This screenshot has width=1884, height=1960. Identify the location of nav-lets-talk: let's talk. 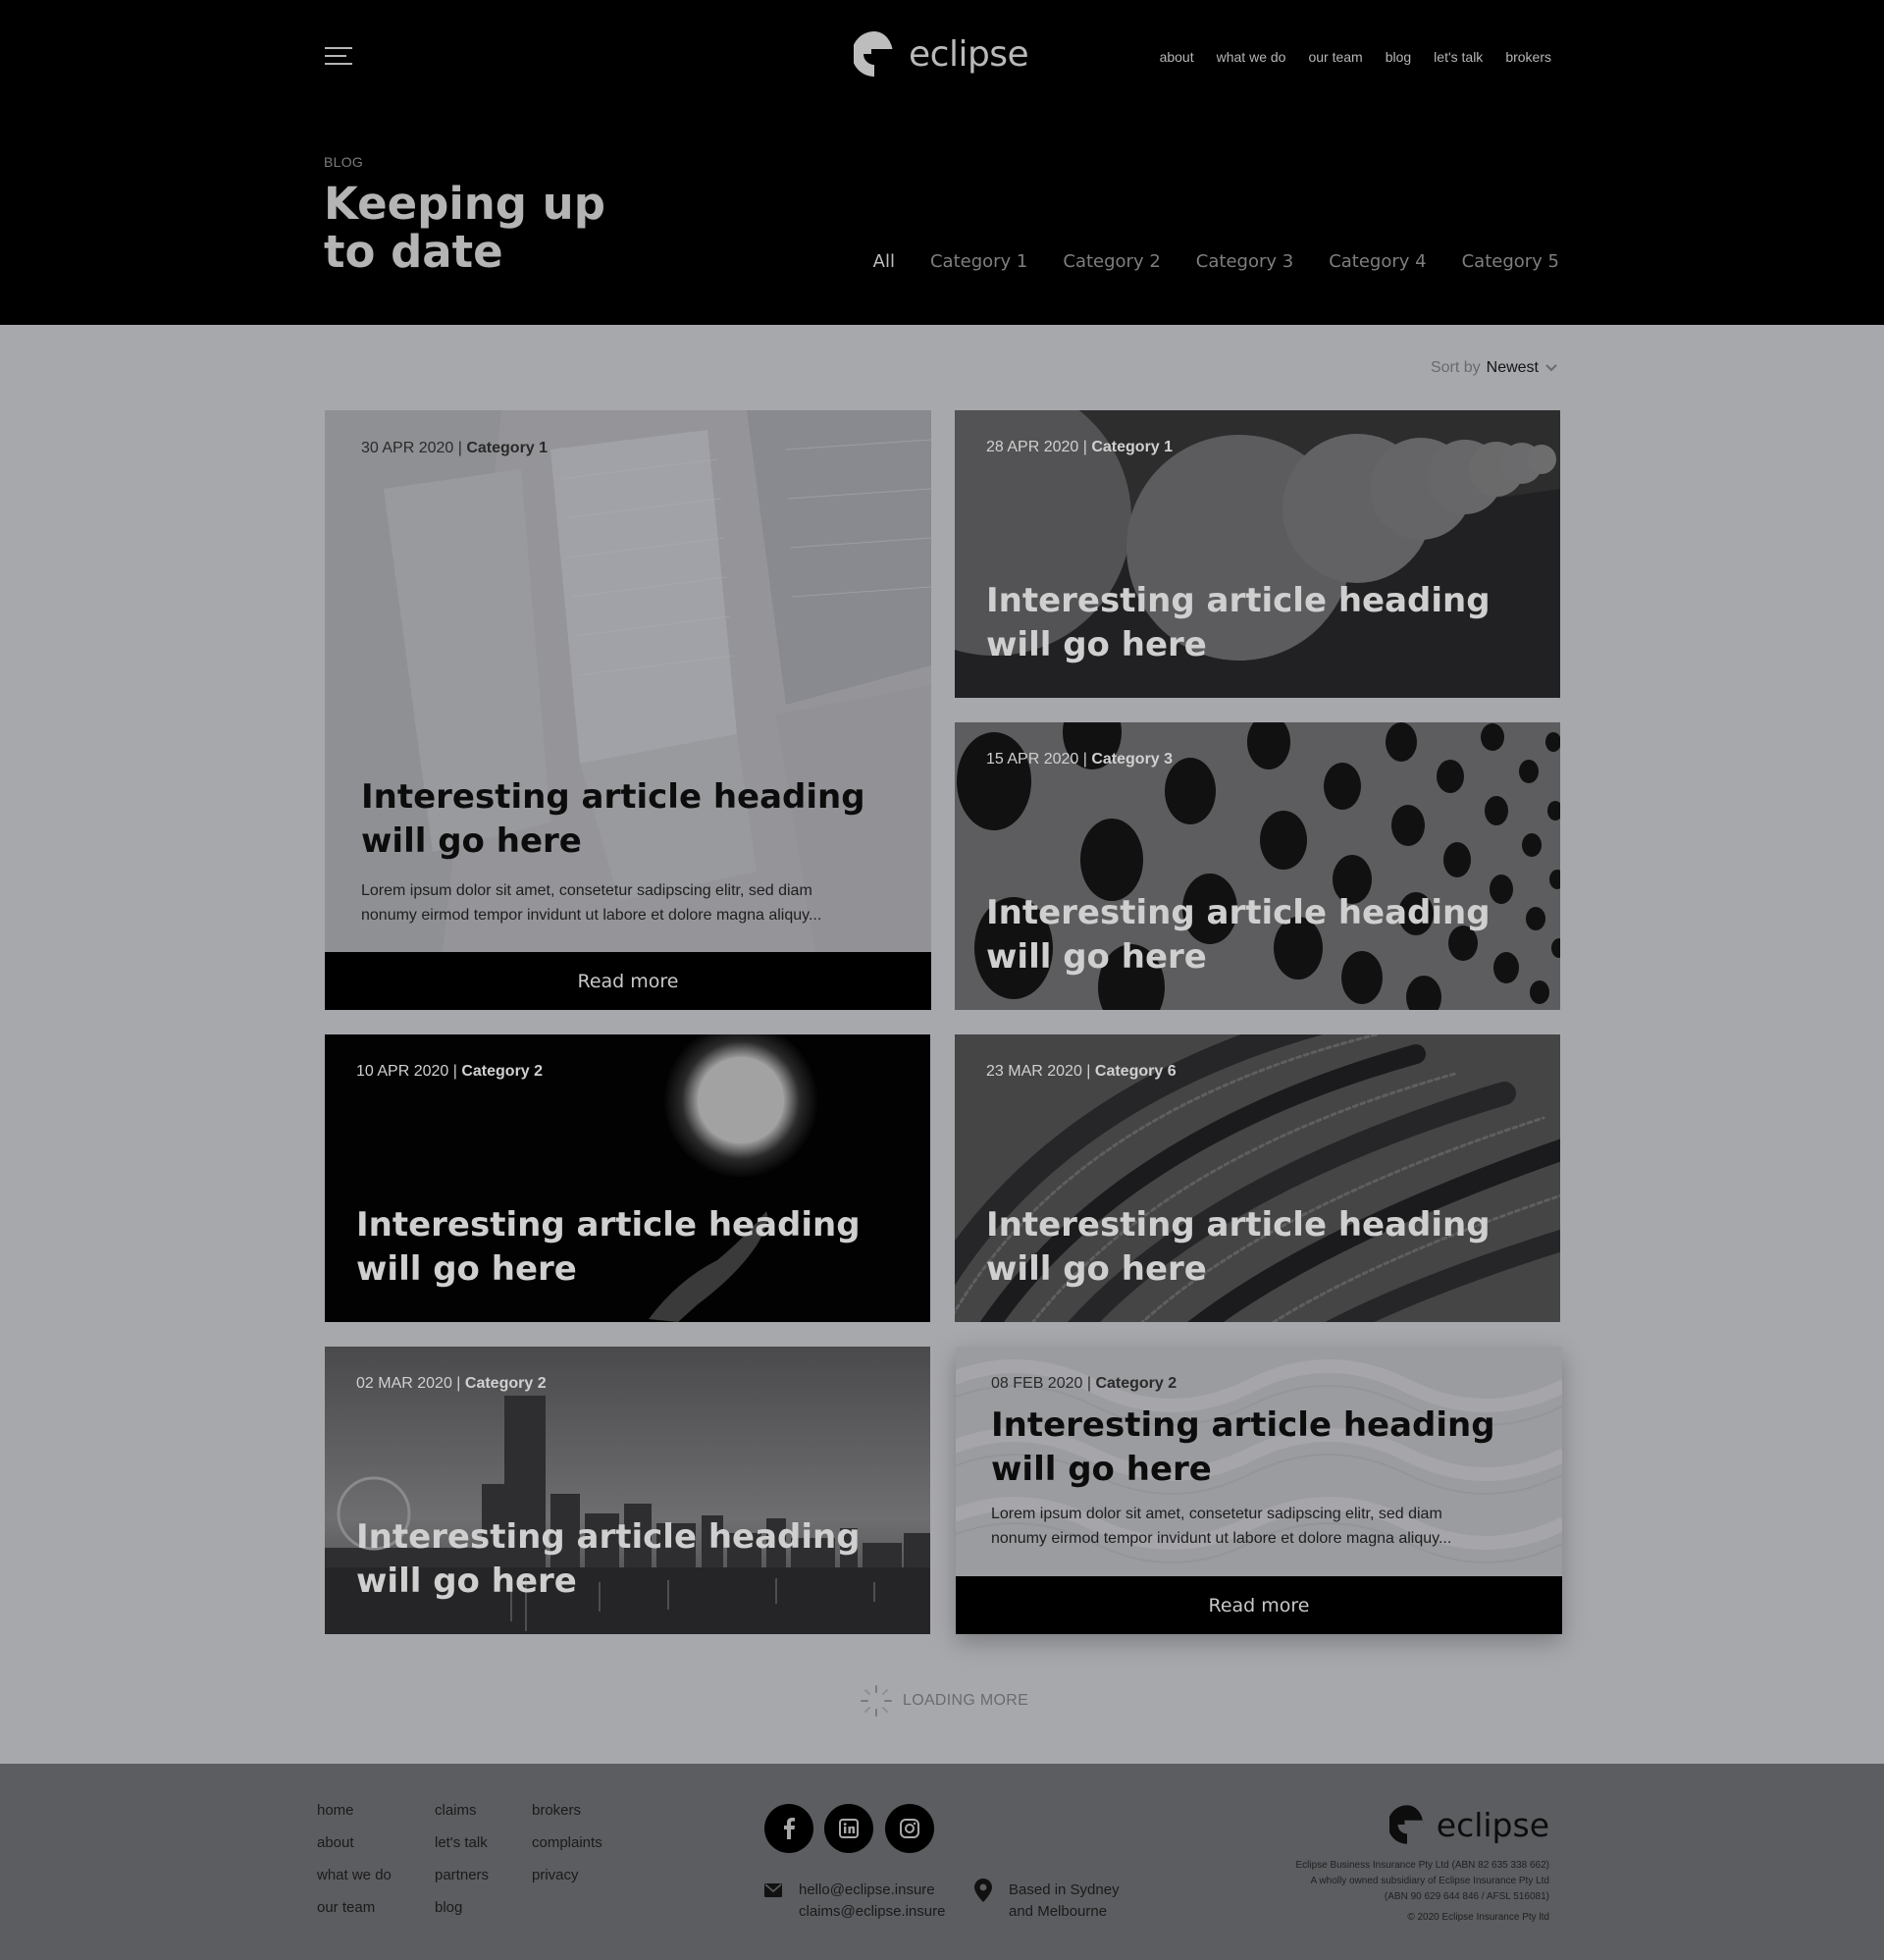
(1458, 57).